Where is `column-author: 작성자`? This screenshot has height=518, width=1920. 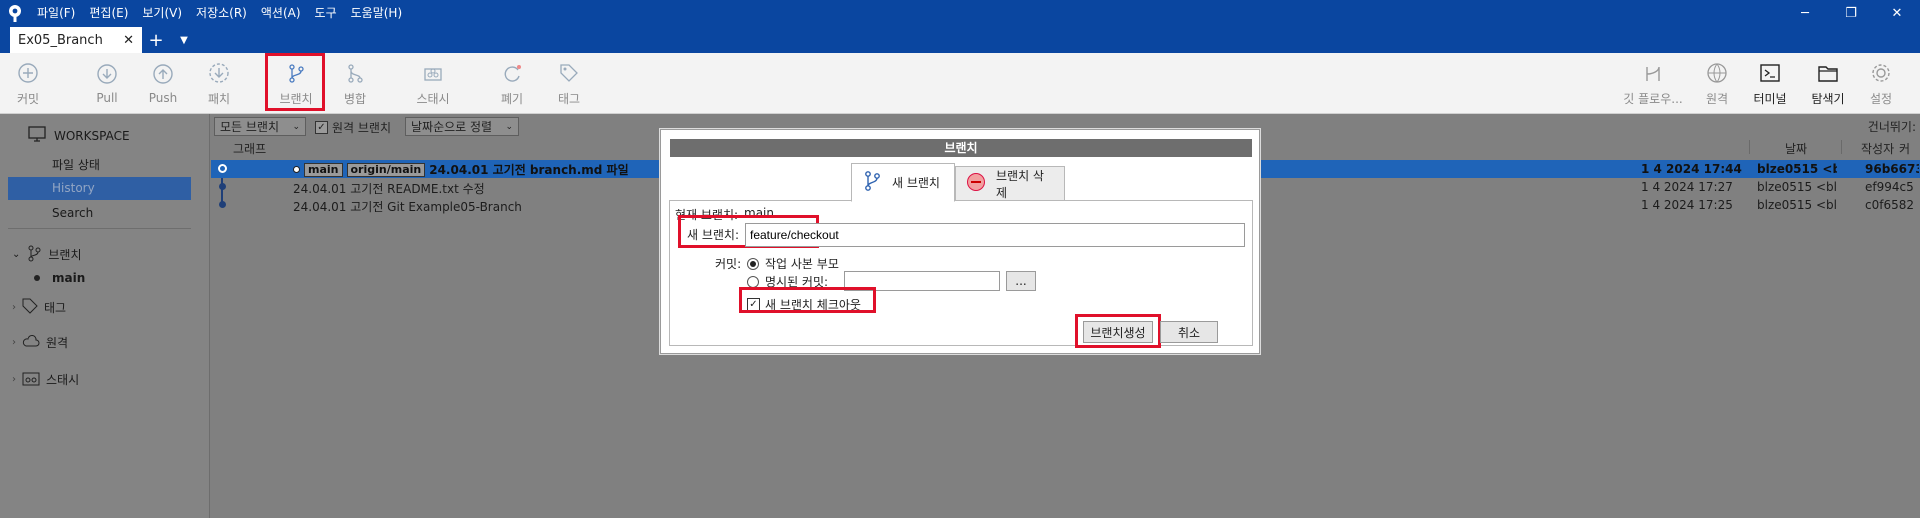 column-author: 작성자 is located at coordinates (1877, 148).